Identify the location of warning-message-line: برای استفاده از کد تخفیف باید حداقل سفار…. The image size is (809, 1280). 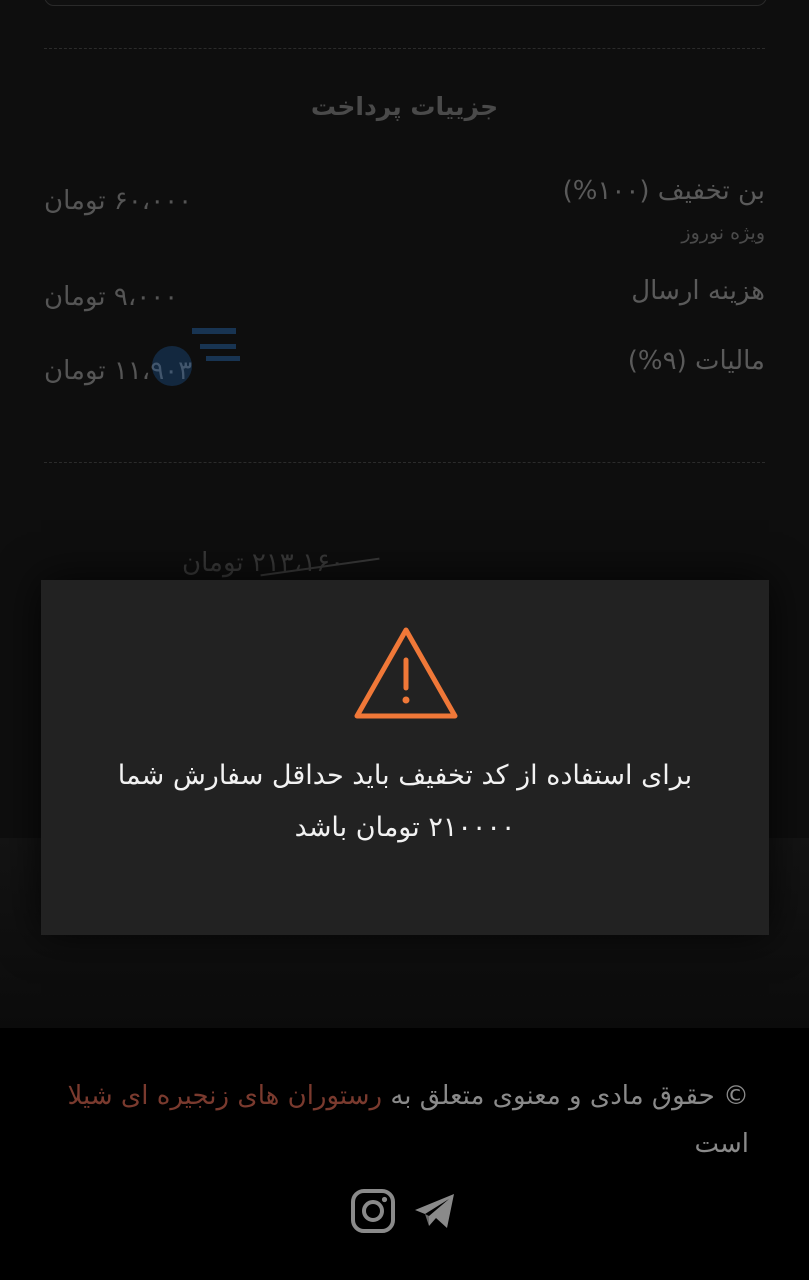
(405, 775).